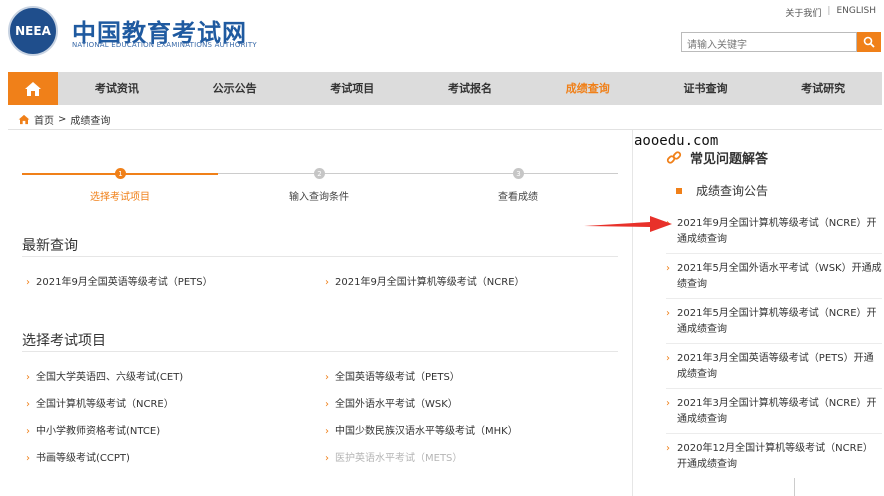 The width and height of the screenshot is (884, 496). What do you see at coordinates (729, 159) in the screenshot?
I see `faq-label: 常见问题解答` at bounding box center [729, 159].